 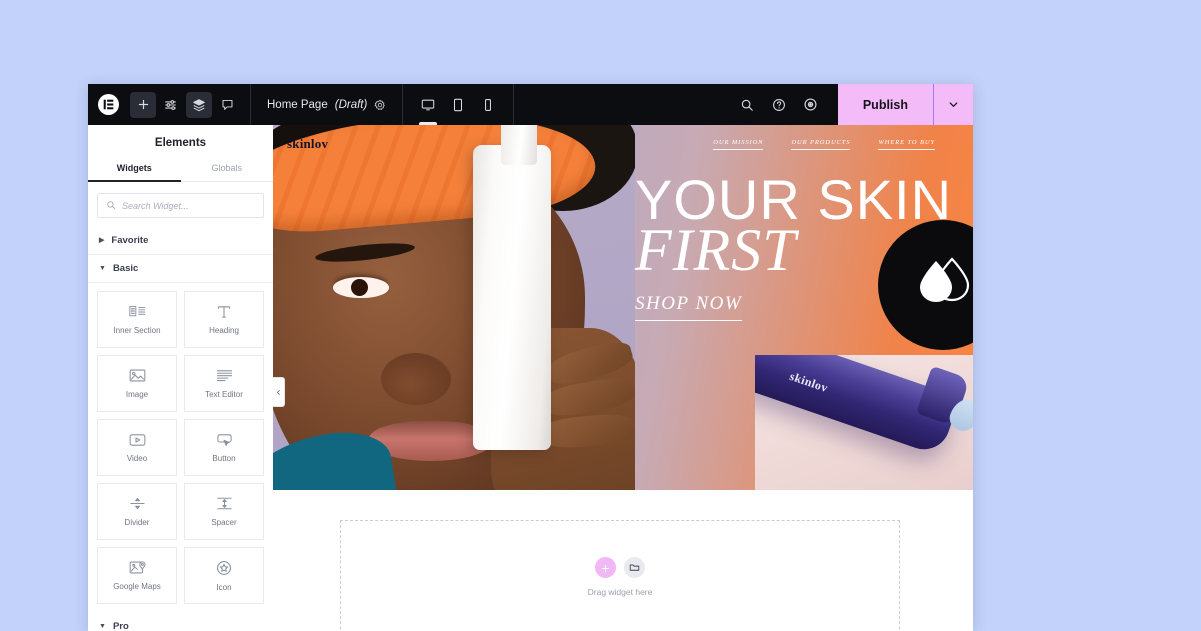 What do you see at coordinates (279, 392) in the screenshot?
I see `panel-collapse-chevron-left-icon` at bounding box center [279, 392].